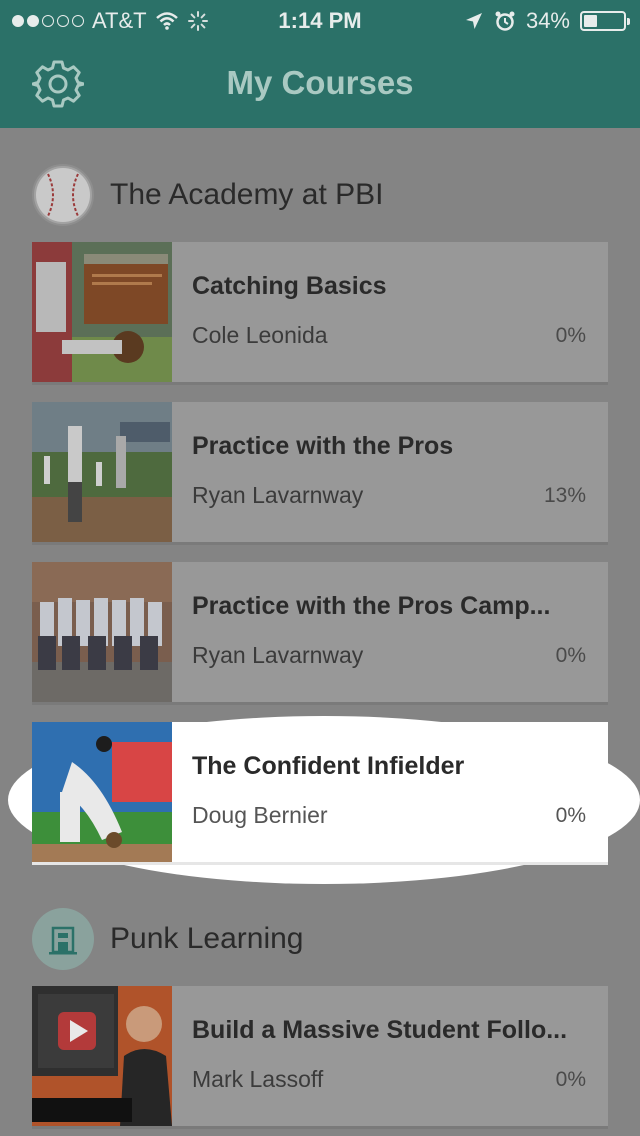  What do you see at coordinates (260, 815) in the screenshot?
I see `course-author: Doug Bernier` at bounding box center [260, 815].